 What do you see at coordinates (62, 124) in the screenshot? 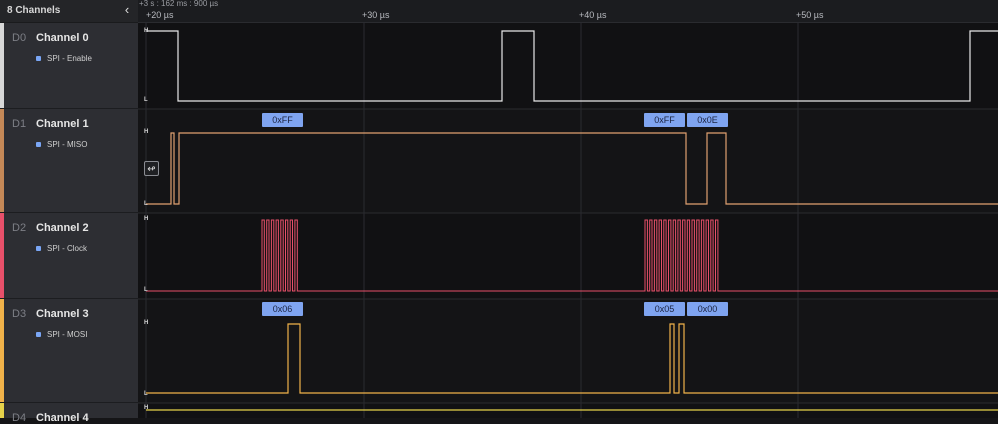
I see `channel-name: Channel 1` at bounding box center [62, 124].